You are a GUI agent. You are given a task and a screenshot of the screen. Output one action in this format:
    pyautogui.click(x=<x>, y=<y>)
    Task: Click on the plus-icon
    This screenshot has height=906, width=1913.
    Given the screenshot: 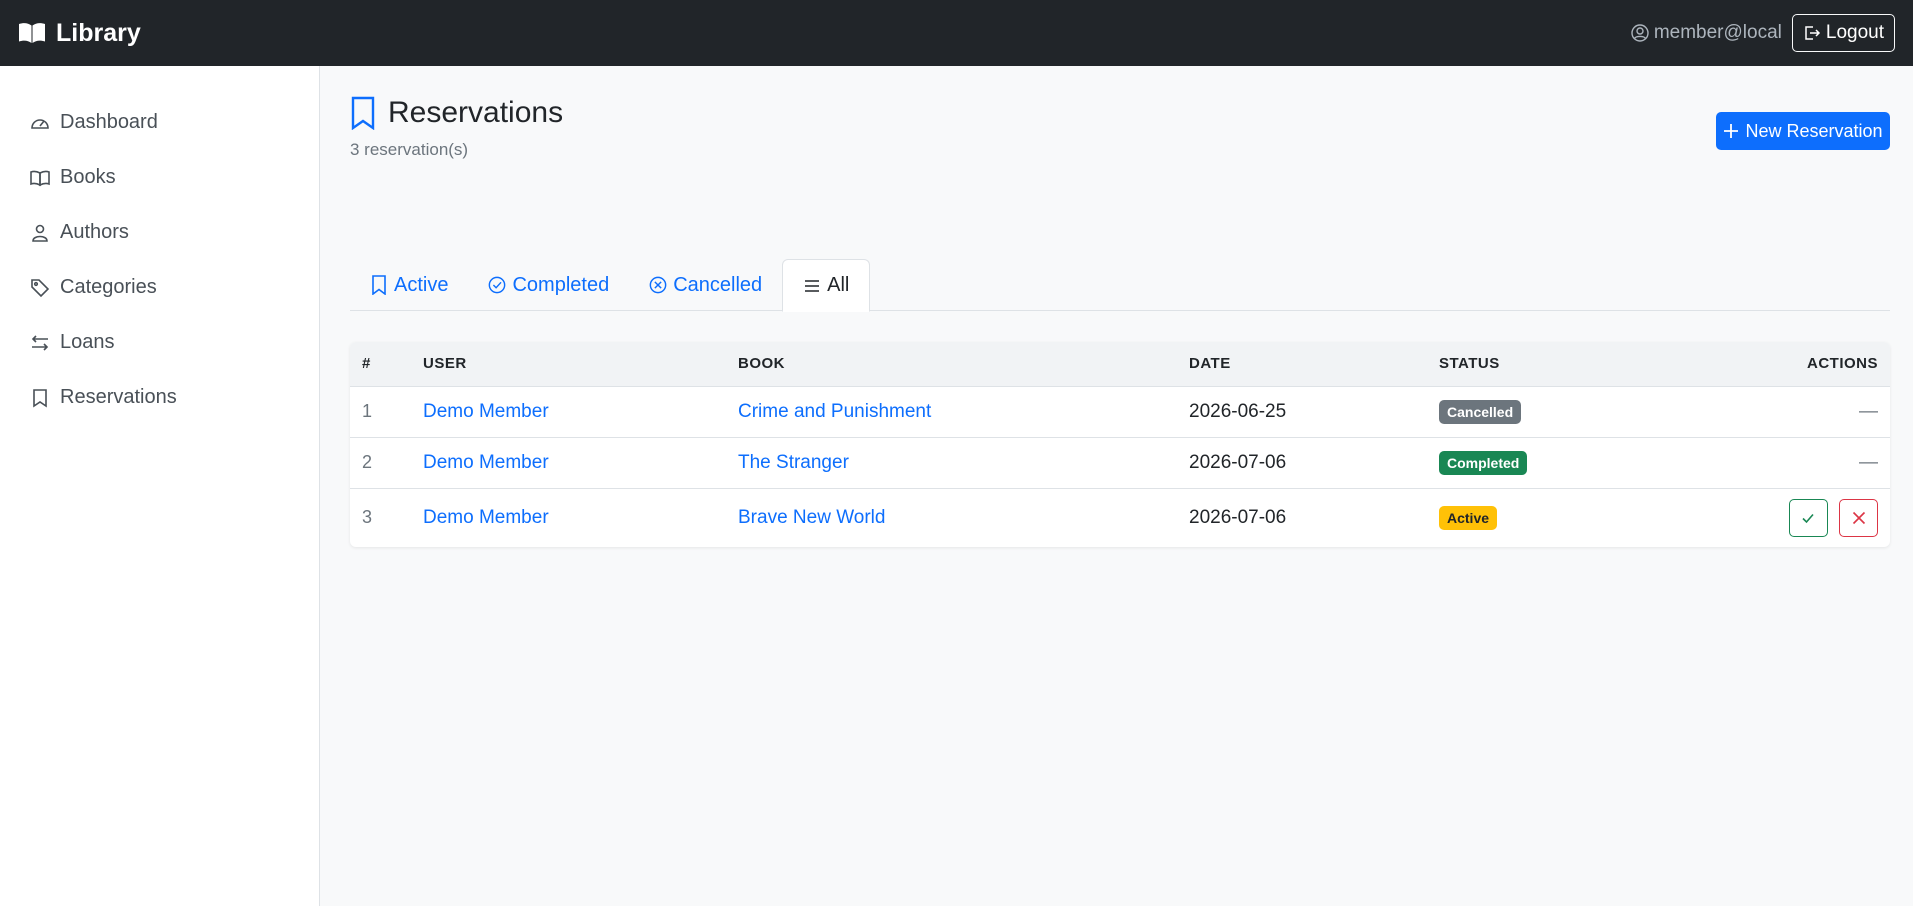 What is the action you would take?
    pyautogui.click(x=1731, y=131)
    